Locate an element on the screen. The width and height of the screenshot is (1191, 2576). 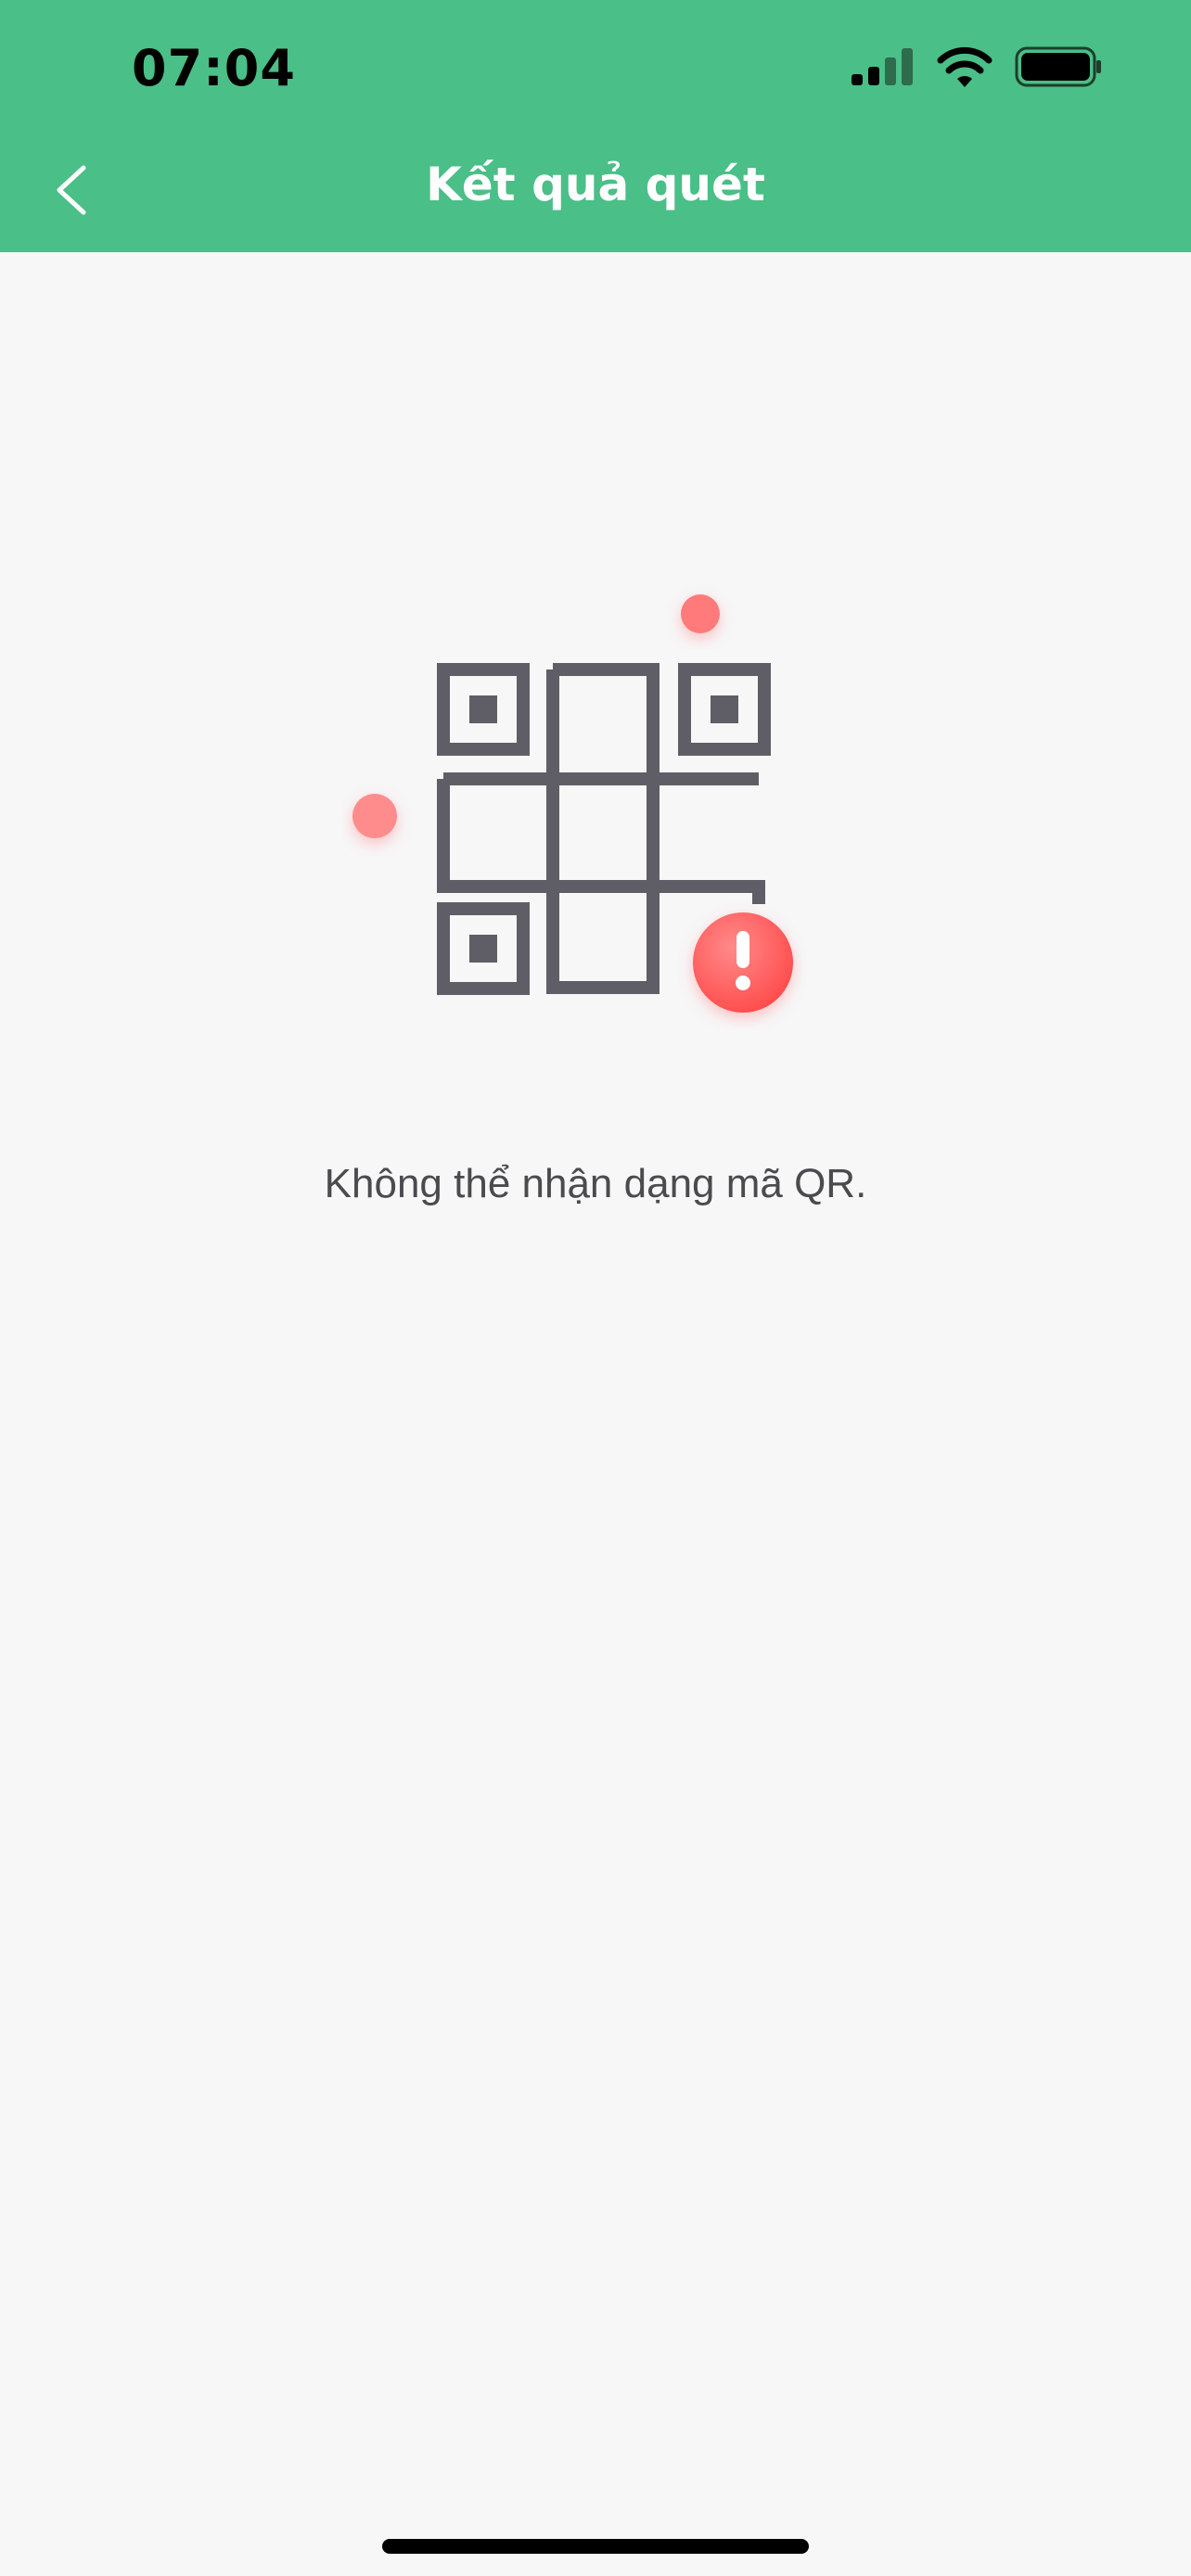
status-icons is located at coordinates (977, 66).